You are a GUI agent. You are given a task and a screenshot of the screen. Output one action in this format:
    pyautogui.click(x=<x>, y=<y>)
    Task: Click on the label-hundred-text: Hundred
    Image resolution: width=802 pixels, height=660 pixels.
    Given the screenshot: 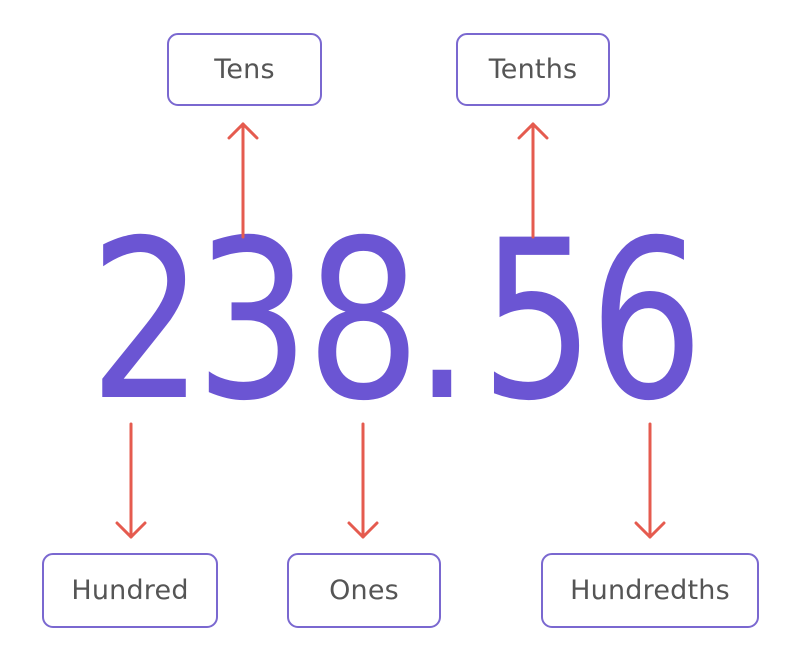 What is the action you would take?
    pyautogui.click(x=130, y=590)
    